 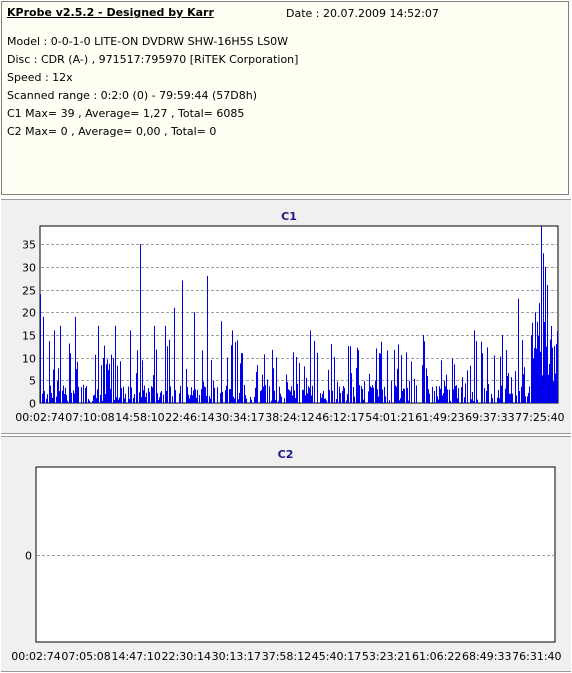 What do you see at coordinates (29, 336) in the screenshot?
I see `c1-ytick-label: 15` at bounding box center [29, 336].